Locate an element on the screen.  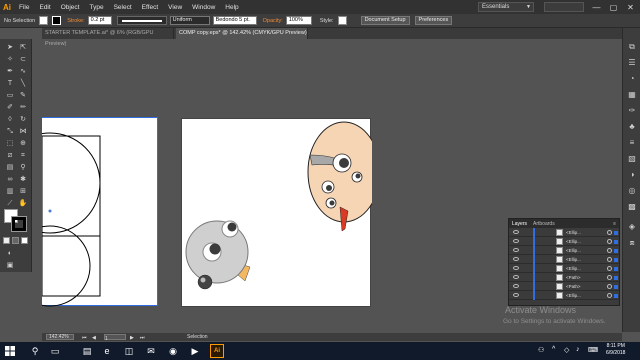
selection-tool-icon: ➤ is located at coordinates (10, 48).